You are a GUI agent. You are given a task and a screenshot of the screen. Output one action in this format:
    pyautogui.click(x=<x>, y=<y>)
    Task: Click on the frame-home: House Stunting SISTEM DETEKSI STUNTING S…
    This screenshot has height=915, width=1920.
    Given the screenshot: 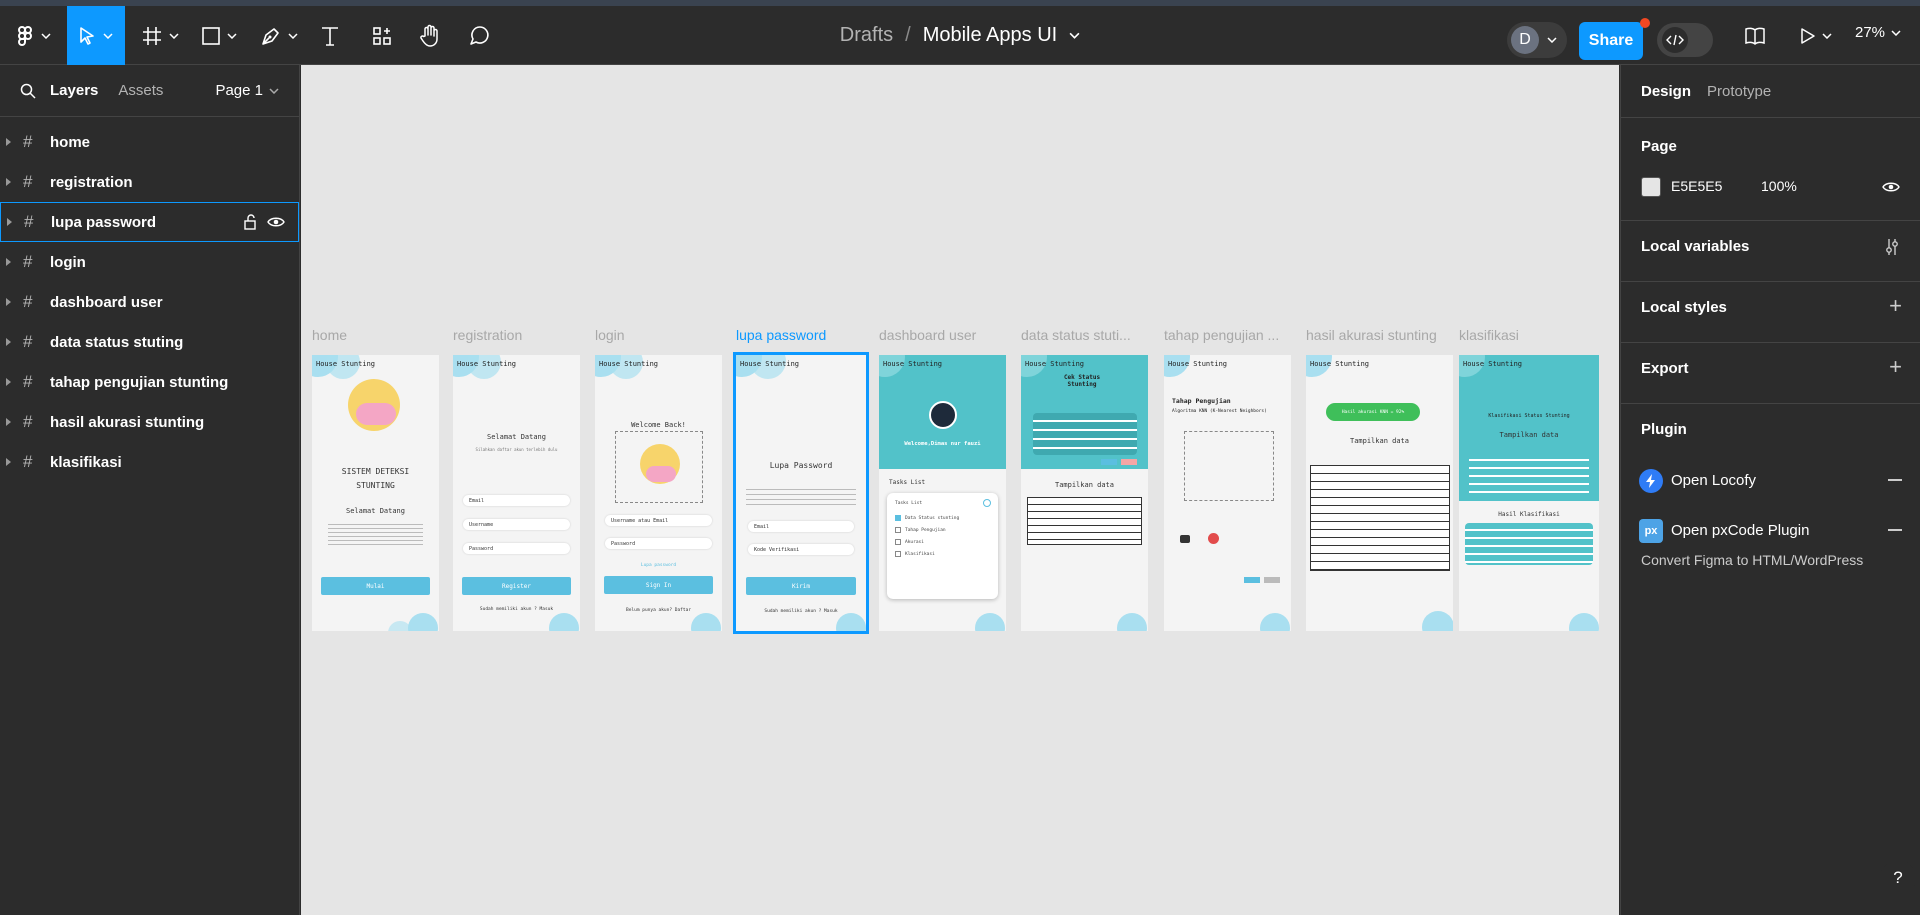 What is the action you would take?
    pyautogui.click(x=375, y=493)
    